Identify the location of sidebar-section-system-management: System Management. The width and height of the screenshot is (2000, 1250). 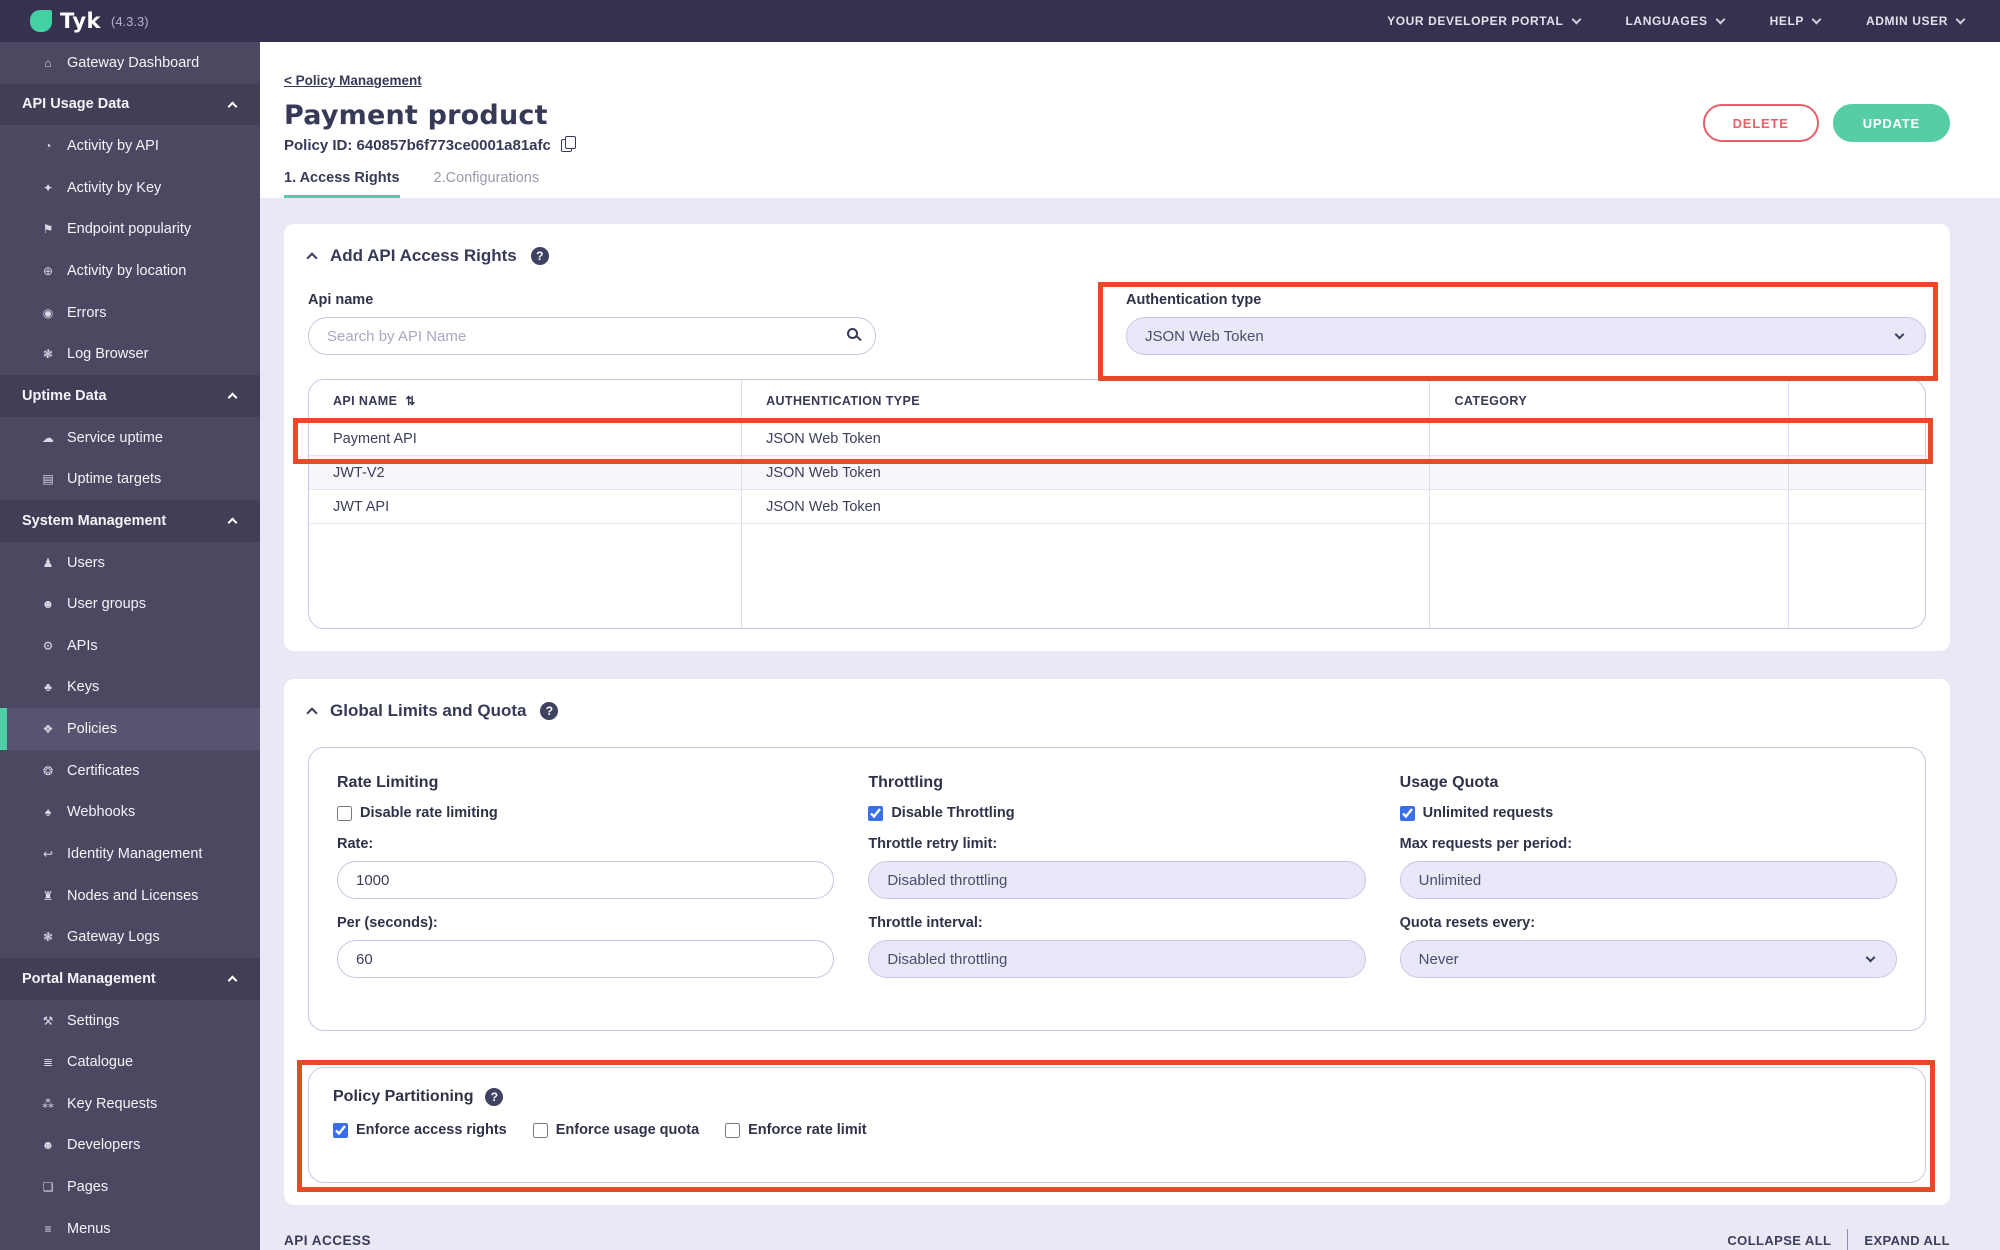
(130, 521).